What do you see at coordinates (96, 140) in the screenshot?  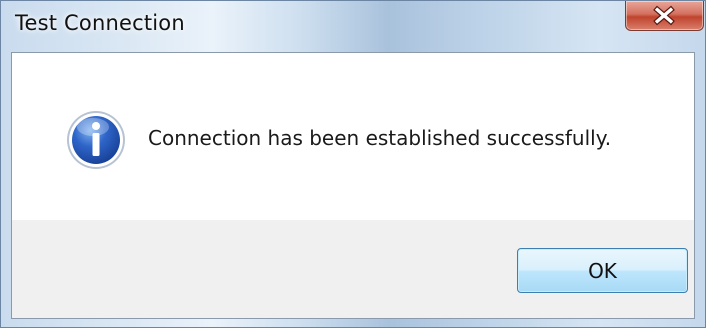 I see `info-icon` at bounding box center [96, 140].